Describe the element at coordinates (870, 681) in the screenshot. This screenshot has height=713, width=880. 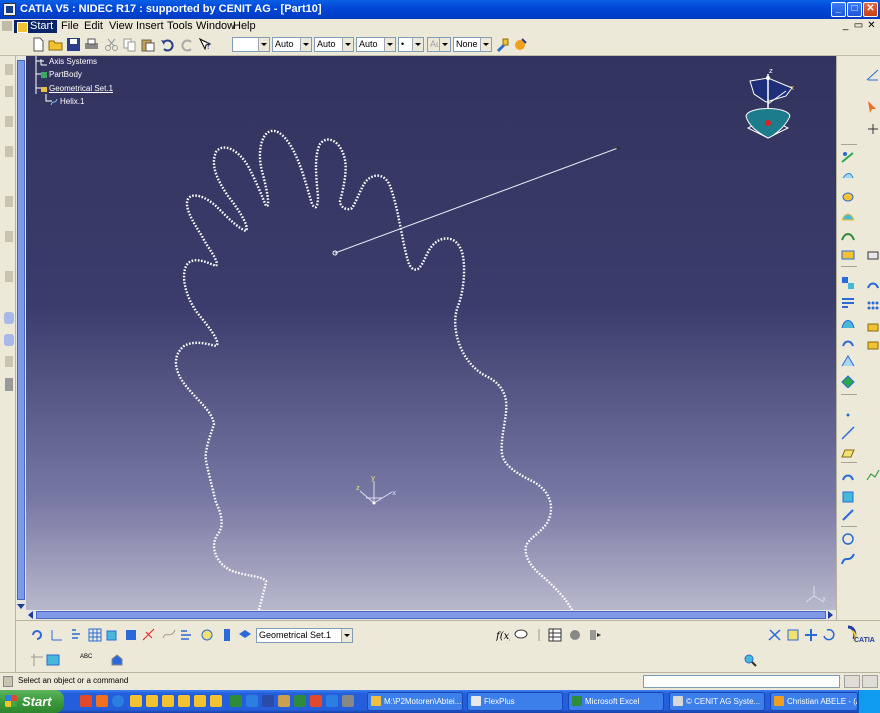
I see `status-button` at that location.